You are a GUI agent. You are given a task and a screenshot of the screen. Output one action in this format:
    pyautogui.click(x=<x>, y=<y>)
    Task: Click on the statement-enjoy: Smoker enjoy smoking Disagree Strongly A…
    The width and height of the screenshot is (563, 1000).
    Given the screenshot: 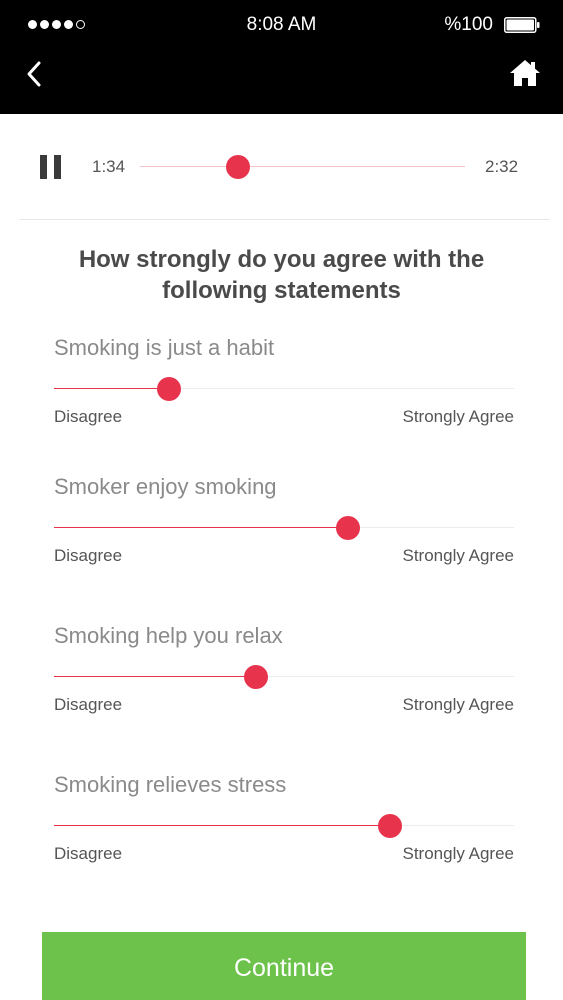 What is the action you would take?
    pyautogui.click(x=284, y=519)
    